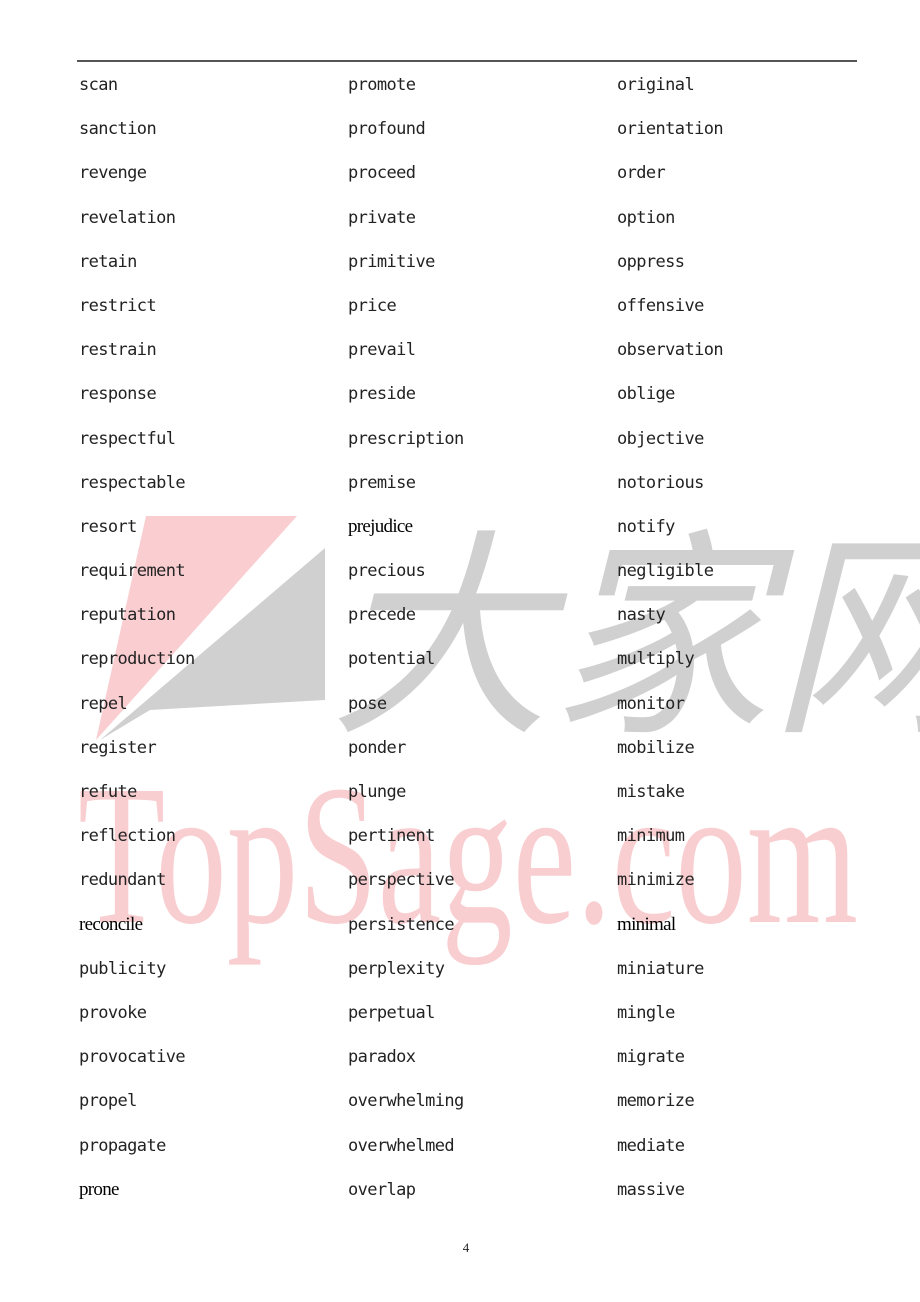  Describe the element at coordinates (122, 968) in the screenshot. I see `word-item: publicity` at that location.